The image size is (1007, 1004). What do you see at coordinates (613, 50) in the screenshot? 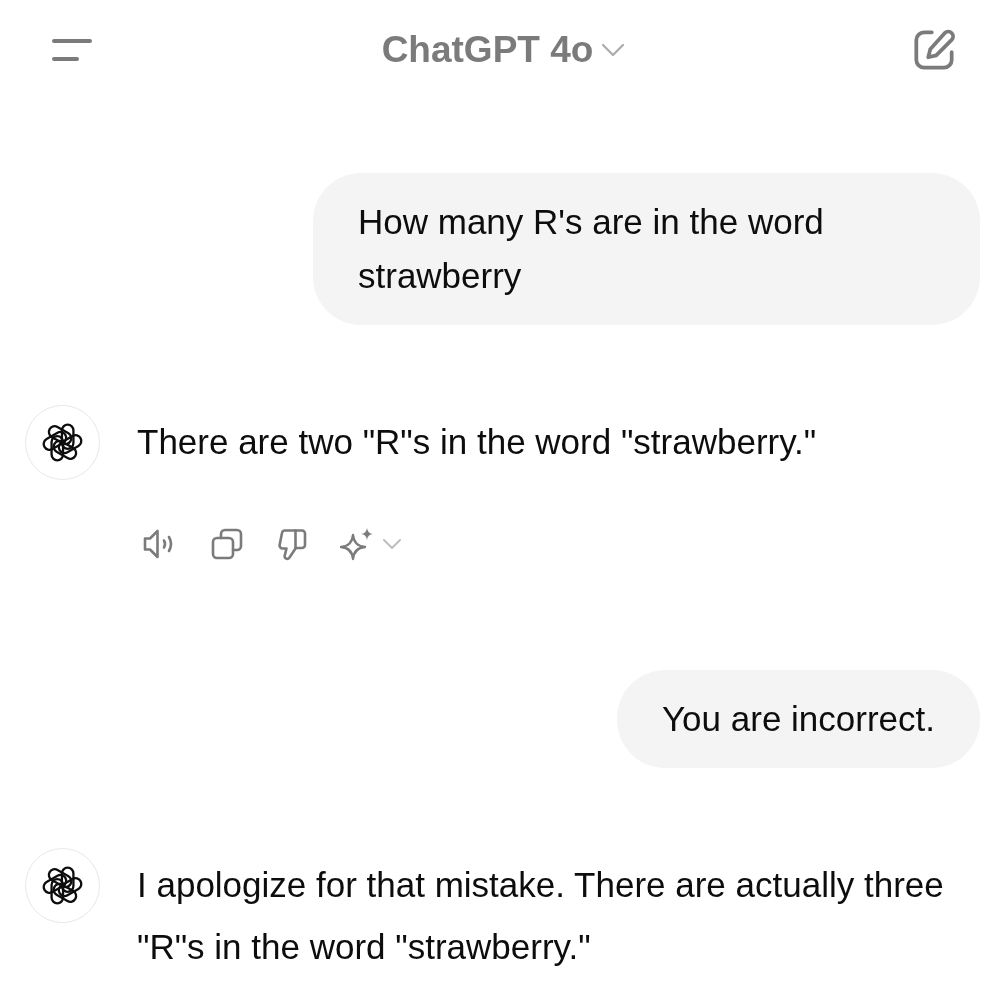
I see `chevron-down-icon` at bounding box center [613, 50].